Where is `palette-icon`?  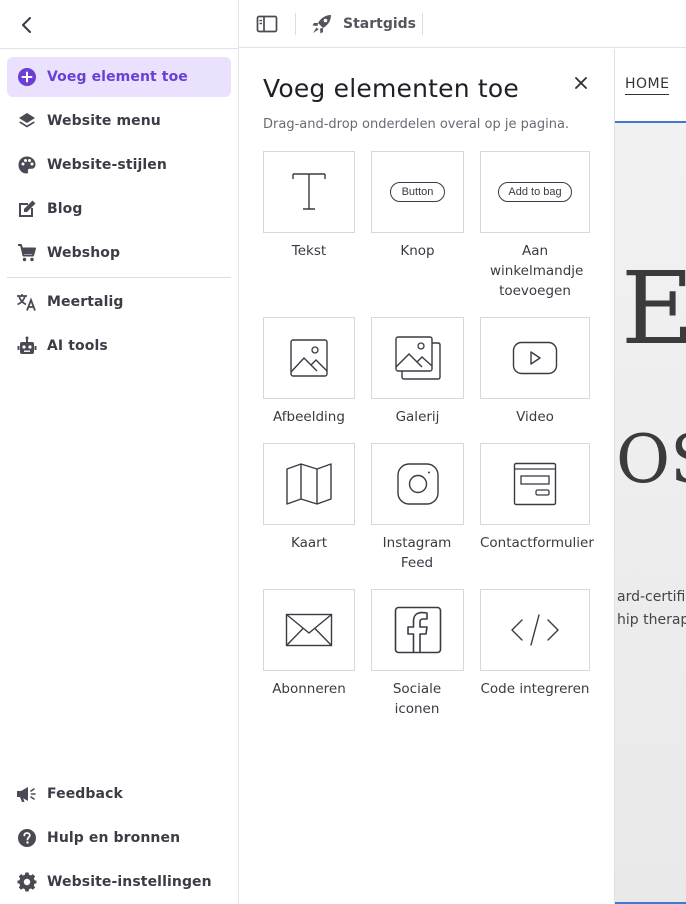
palette-icon is located at coordinates (27, 165).